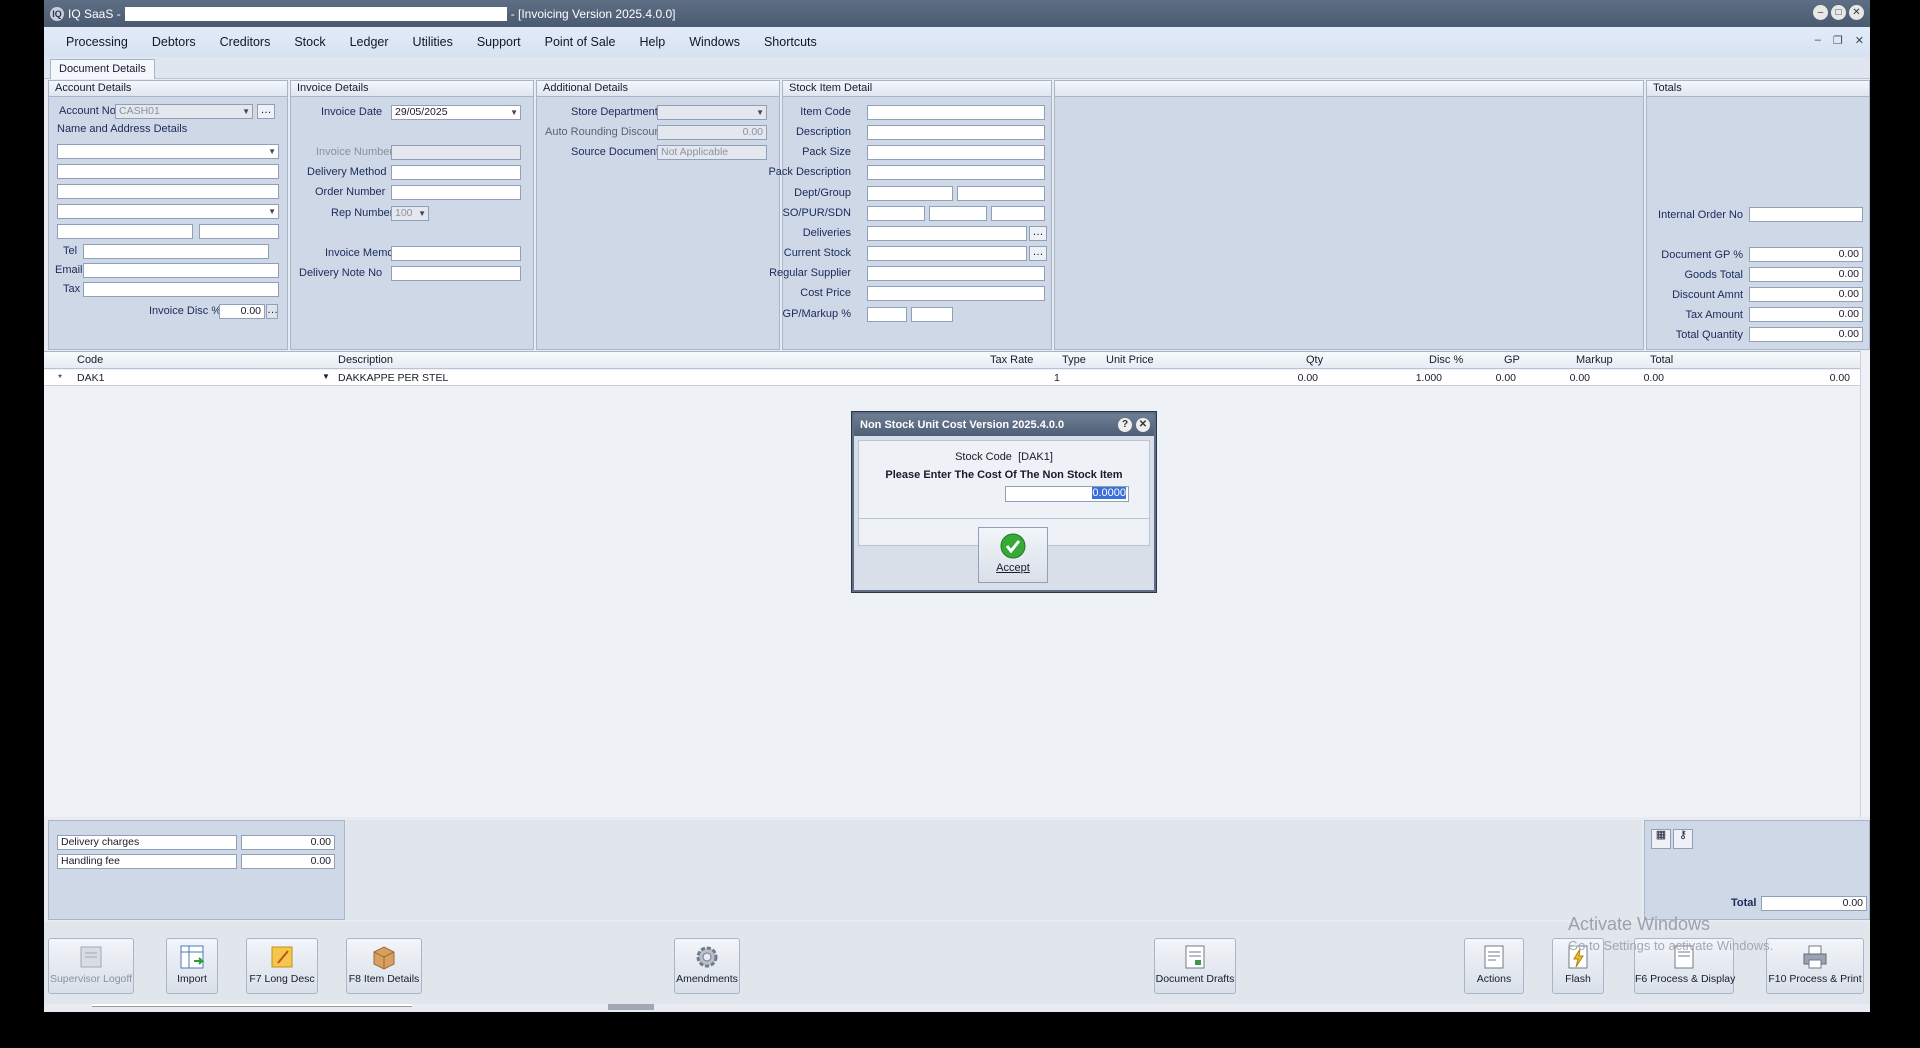 This screenshot has width=1920, height=1048. I want to click on supervisor-logoff-button: Supervisor Logoff, so click(91, 966).